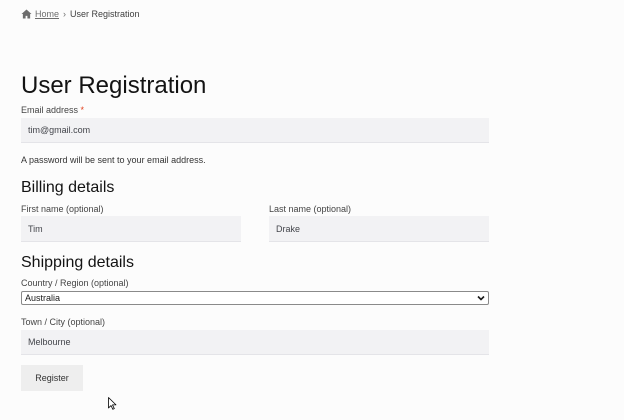  Describe the element at coordinates (255, 298) in the screenshot. I see `country-select: Australia` at that location.